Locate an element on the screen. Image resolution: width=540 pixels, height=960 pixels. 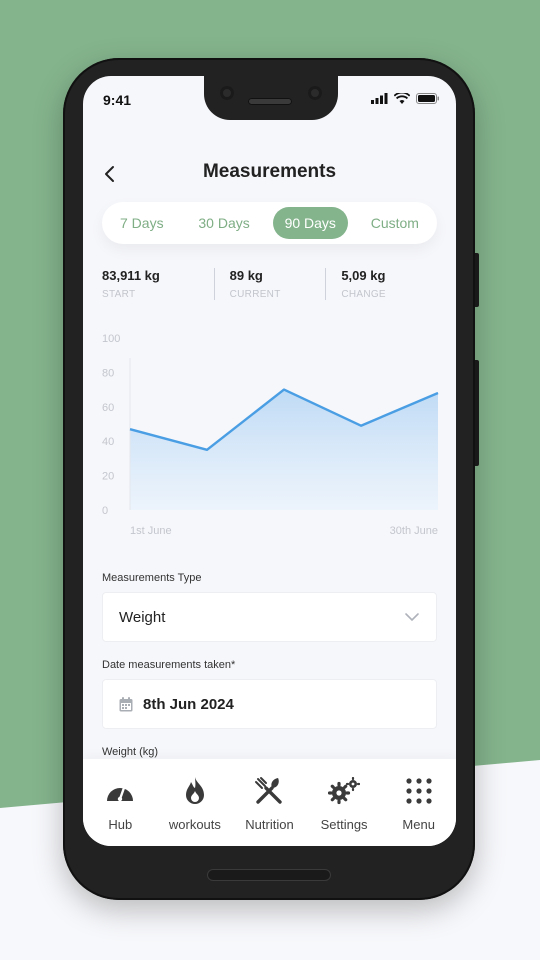
y-tick-label: 60 is located at coordinates (108, 408).